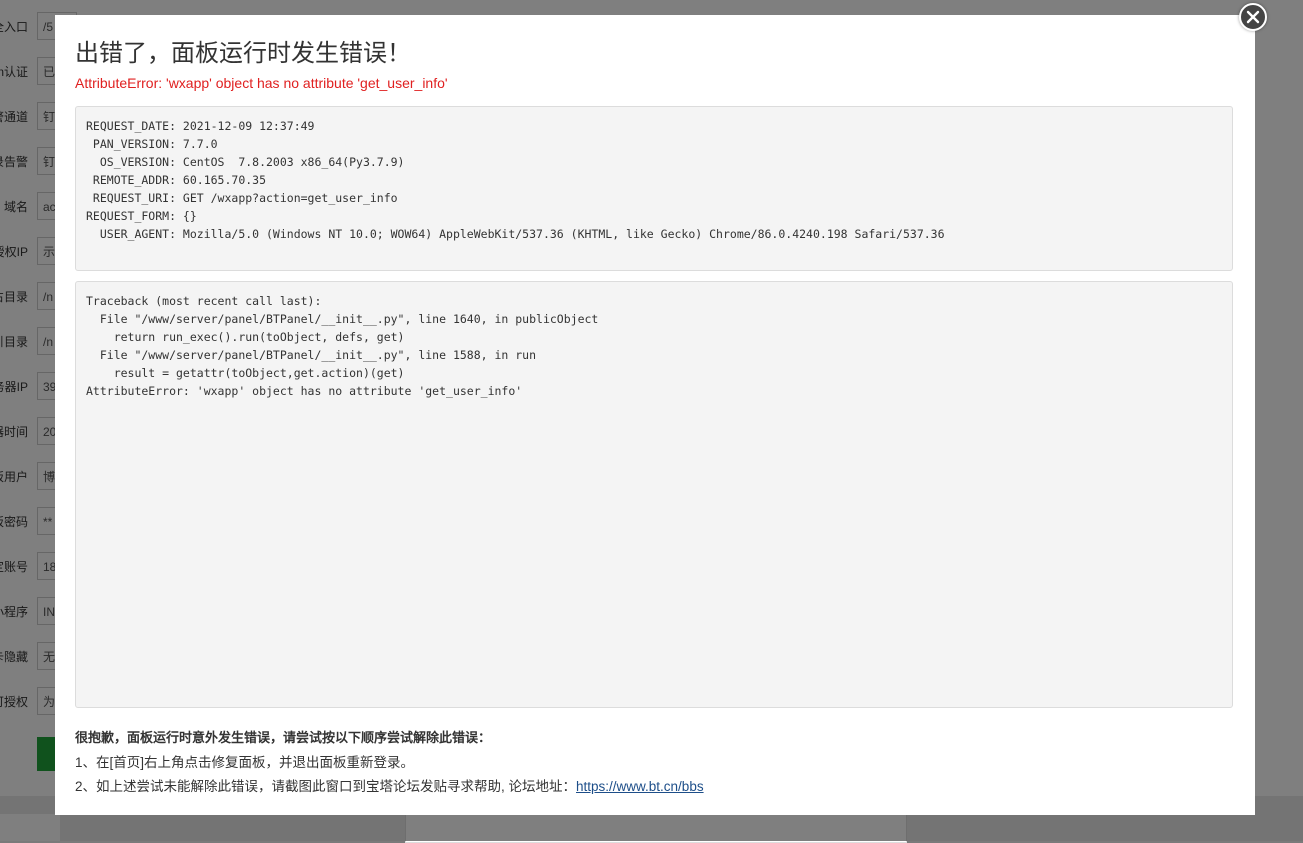  I want to click on forum-link: https://www.bt.cn/bbs, so click(640, 786).